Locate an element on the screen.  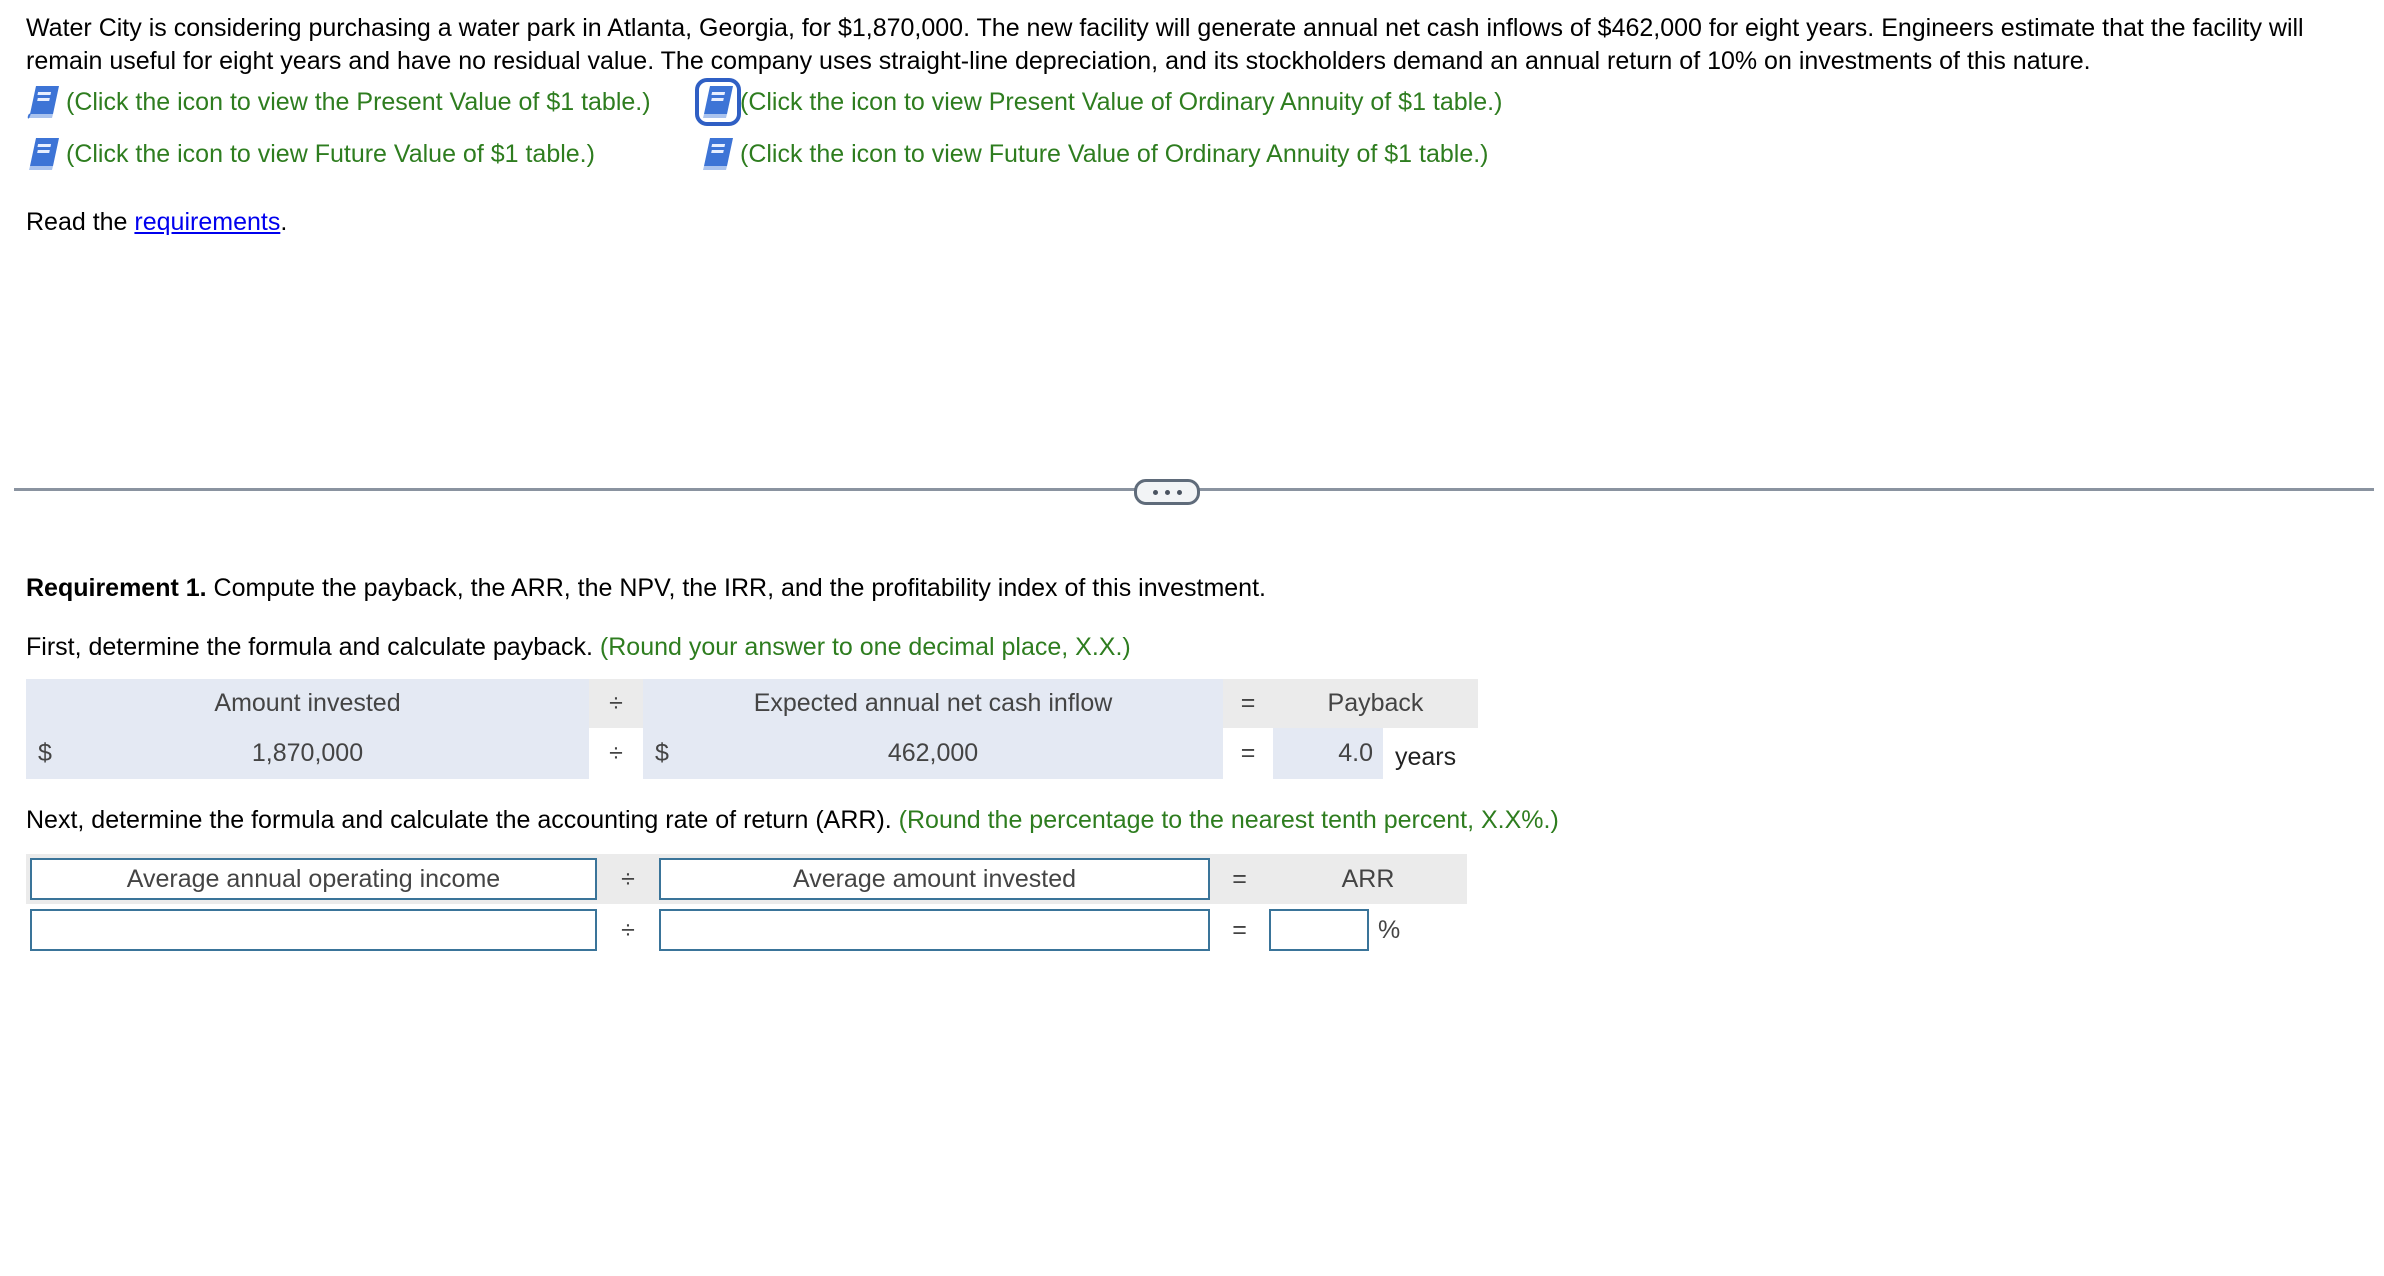
arr-numerator-input is located at coordinates (313, 930).